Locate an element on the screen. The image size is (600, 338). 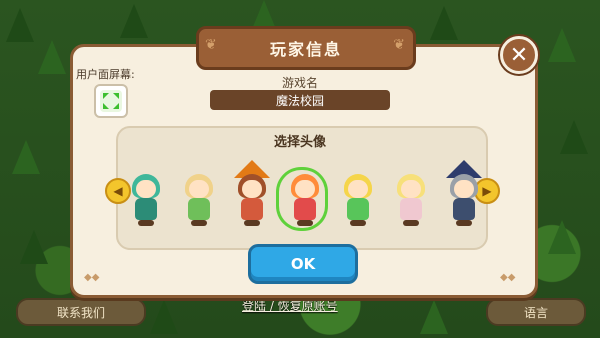
language-button: 语言 is located at coordinates (536, 312).